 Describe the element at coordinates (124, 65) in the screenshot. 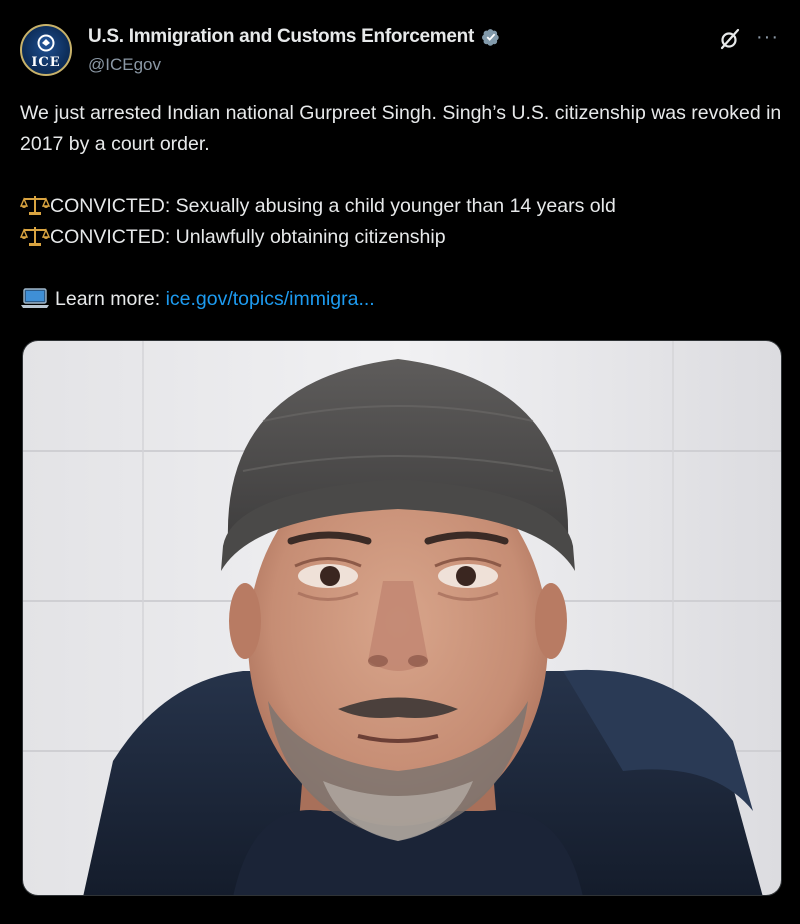

I see `account-handle: @ICEgov` at that location.